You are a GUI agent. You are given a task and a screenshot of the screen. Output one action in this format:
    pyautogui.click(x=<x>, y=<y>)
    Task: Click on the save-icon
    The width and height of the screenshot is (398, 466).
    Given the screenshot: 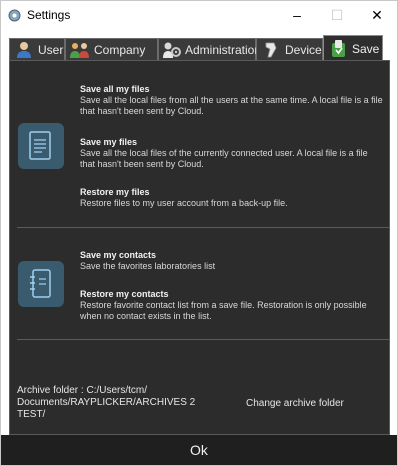 What is the action you would take?
    pyautogui.click(x=338, y=48)
    